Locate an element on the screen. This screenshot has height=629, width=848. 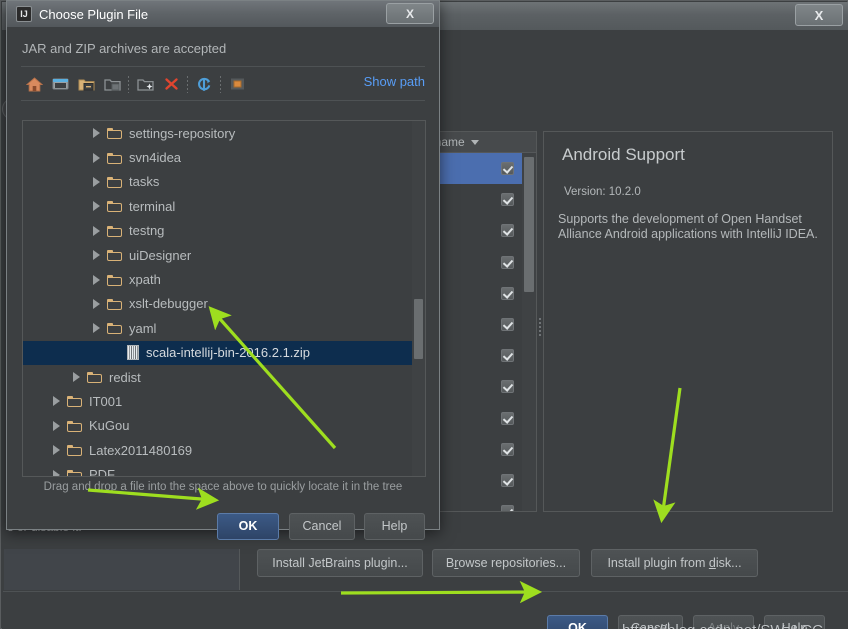
dialog-cancel-button: Cancel is located at coordinates (322, 526).